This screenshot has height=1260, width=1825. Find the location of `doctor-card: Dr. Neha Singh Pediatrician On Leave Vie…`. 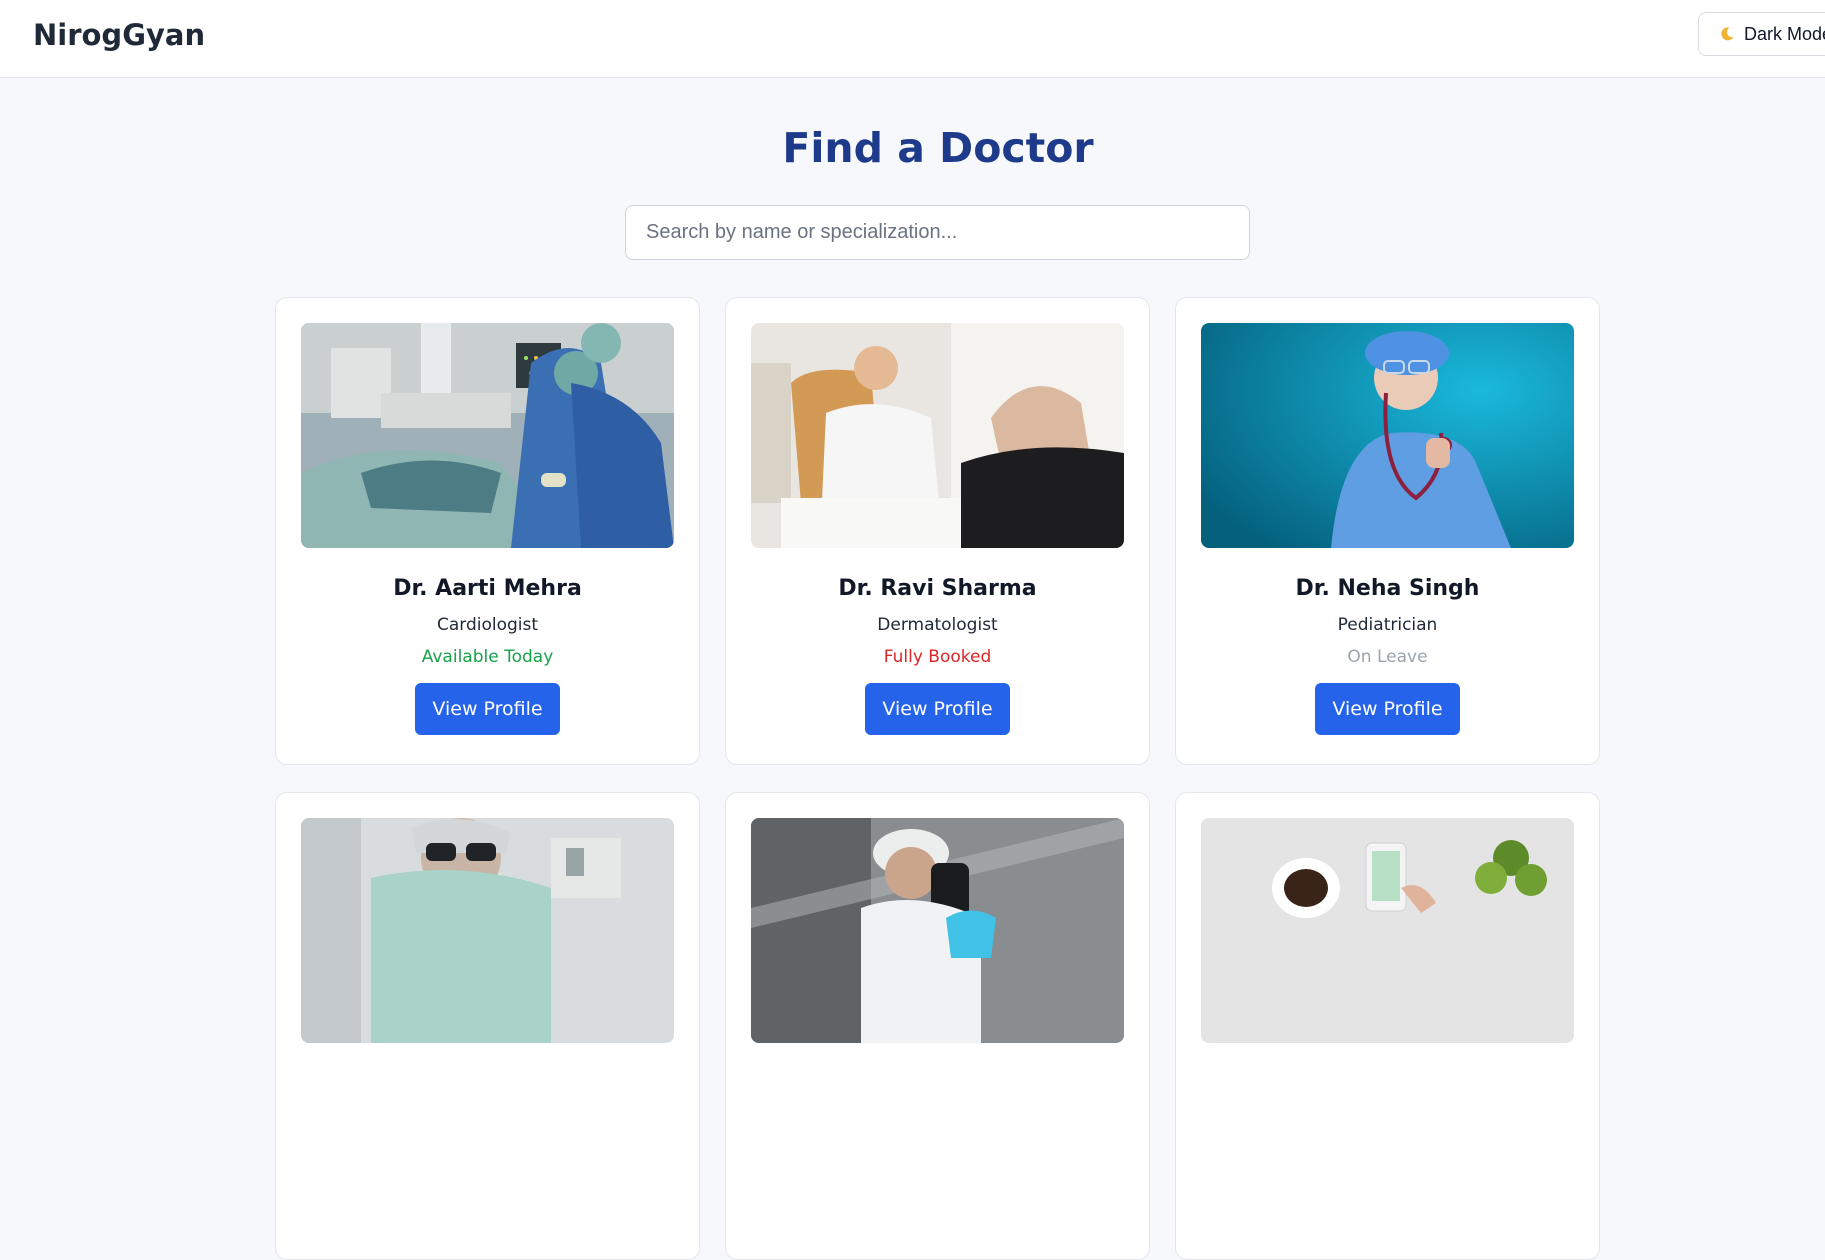

doctor-card: Dr. Neha Singh Pediatrician On Leave Vie… is located at coordinates (1387, 531).